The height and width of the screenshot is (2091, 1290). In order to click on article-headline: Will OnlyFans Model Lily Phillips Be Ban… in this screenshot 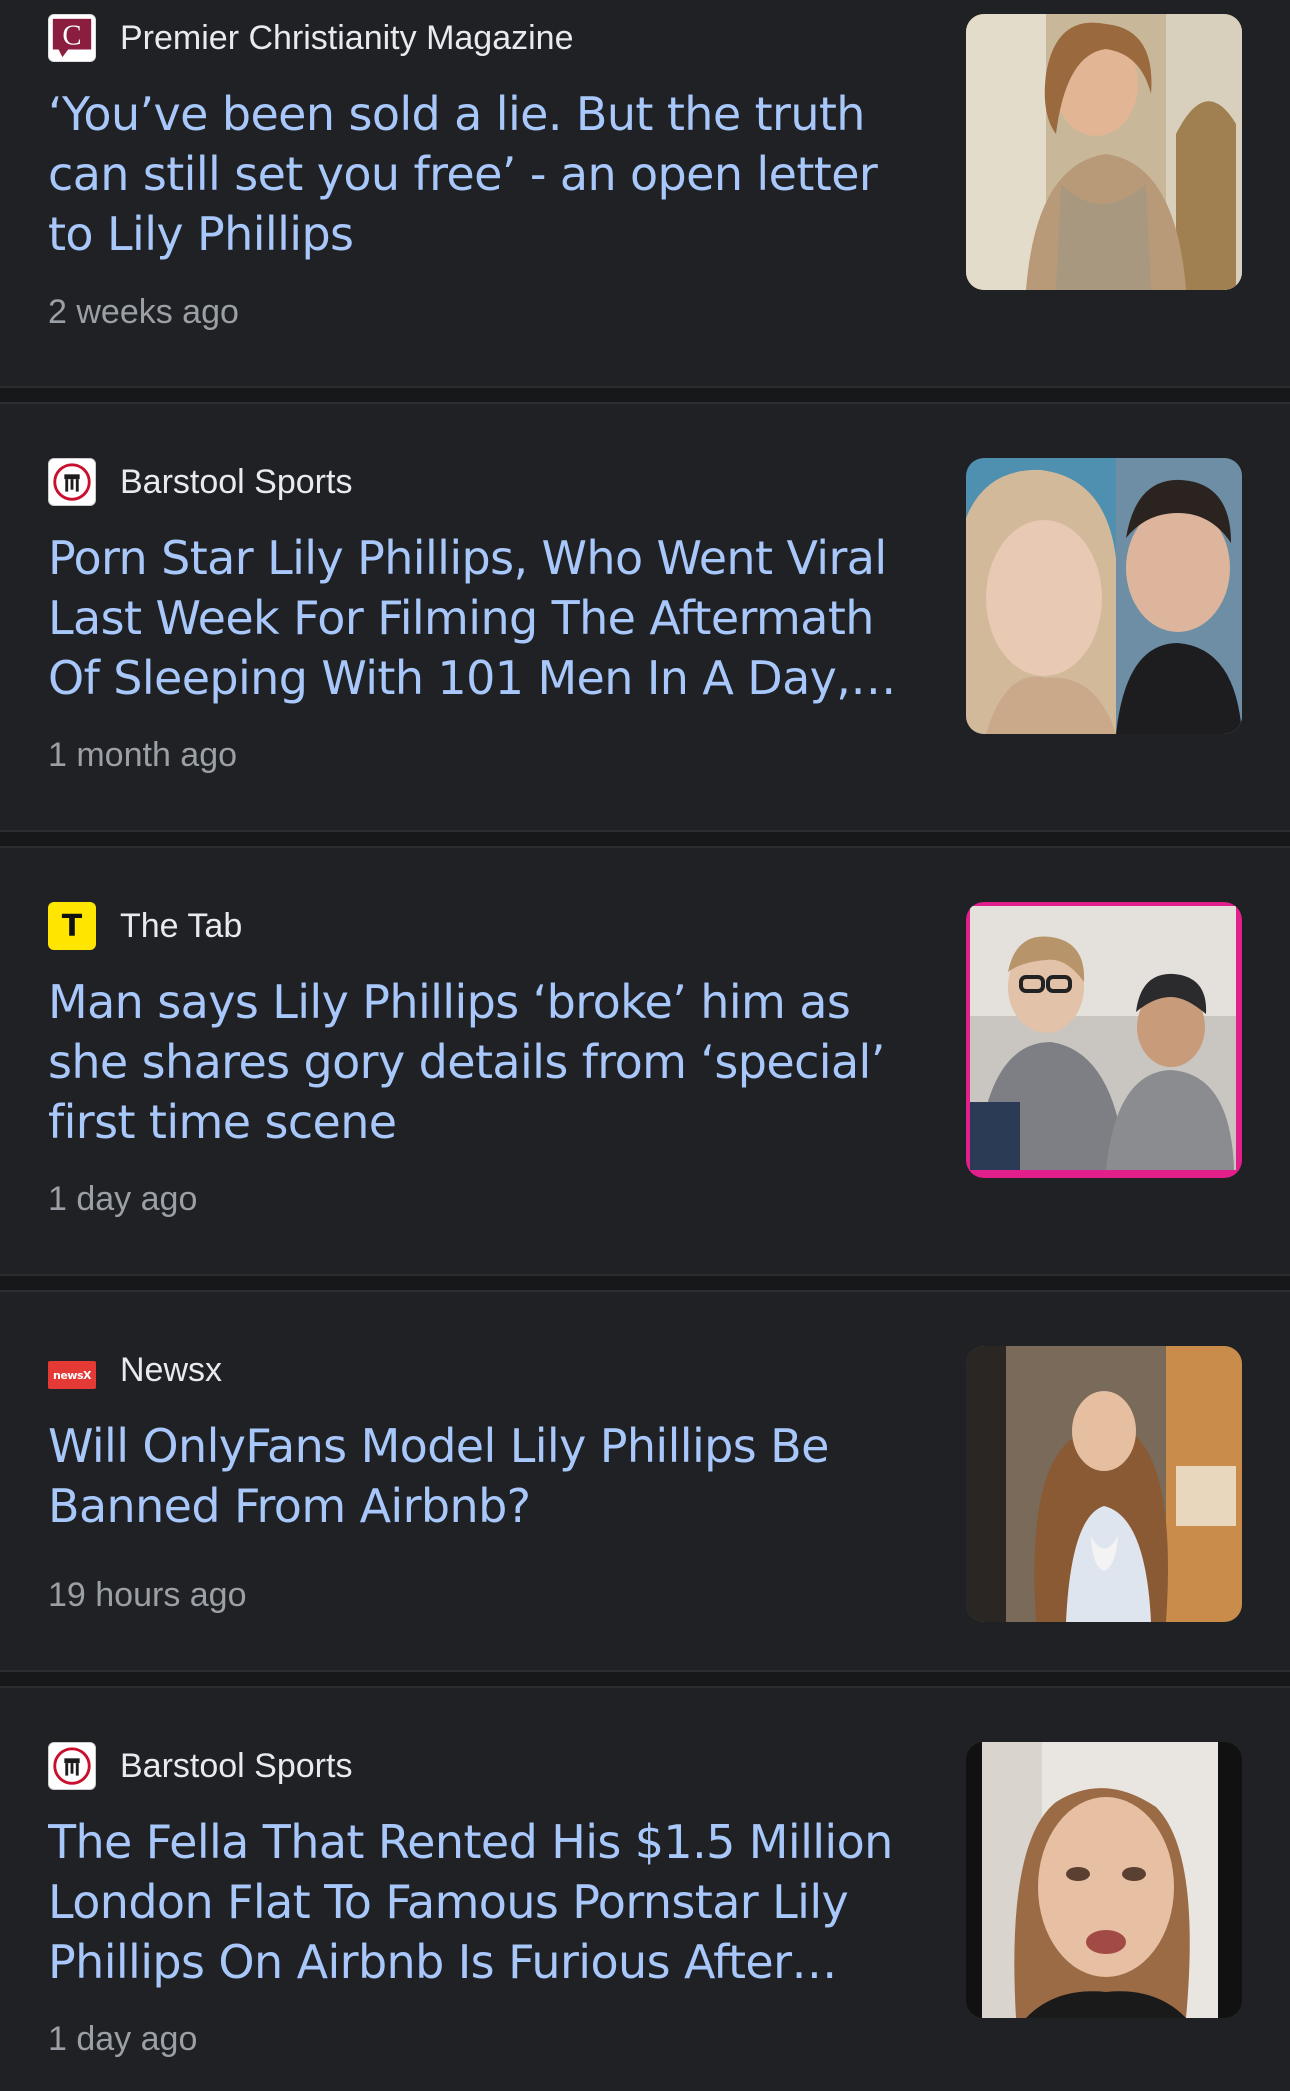, I will do `click(483, 1476)`.